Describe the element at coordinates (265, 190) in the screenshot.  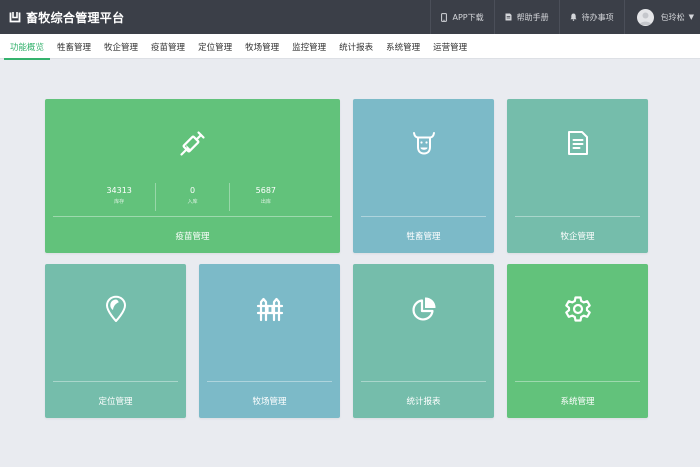
I see `stat-value: 5687` at that location.